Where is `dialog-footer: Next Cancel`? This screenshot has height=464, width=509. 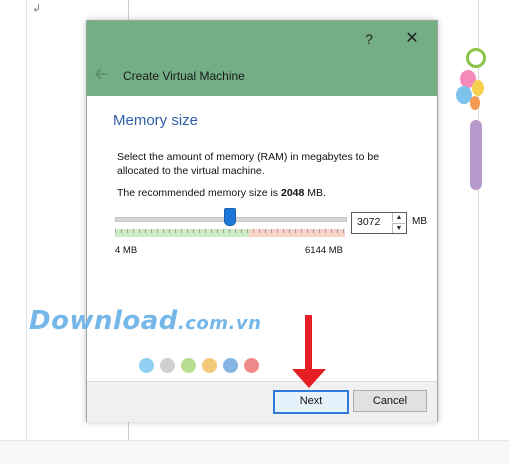 dialog-footer: Next Cancel is located at coordinates (262, 401).